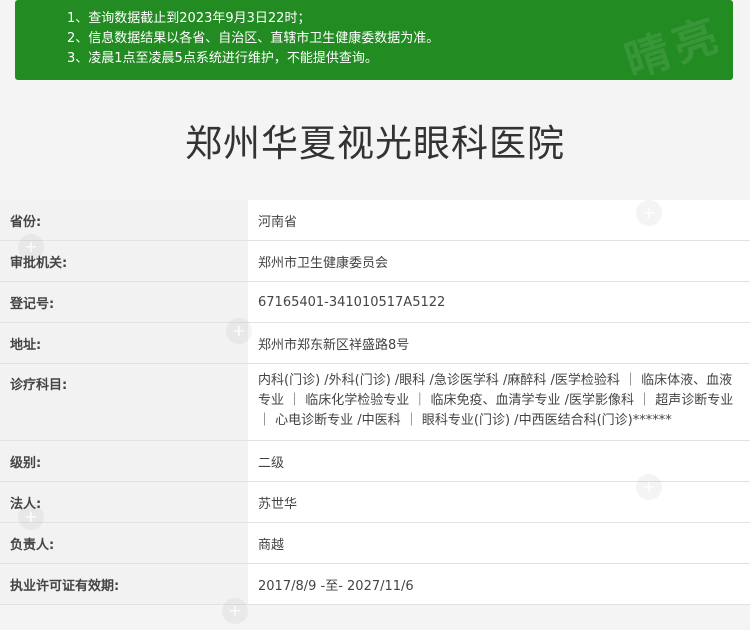  Describe the element at coordinates (499, 584) in the screenshot. I see `row-value-license-validity: 2017/8/9 -至- 2027/11/6` at that location.